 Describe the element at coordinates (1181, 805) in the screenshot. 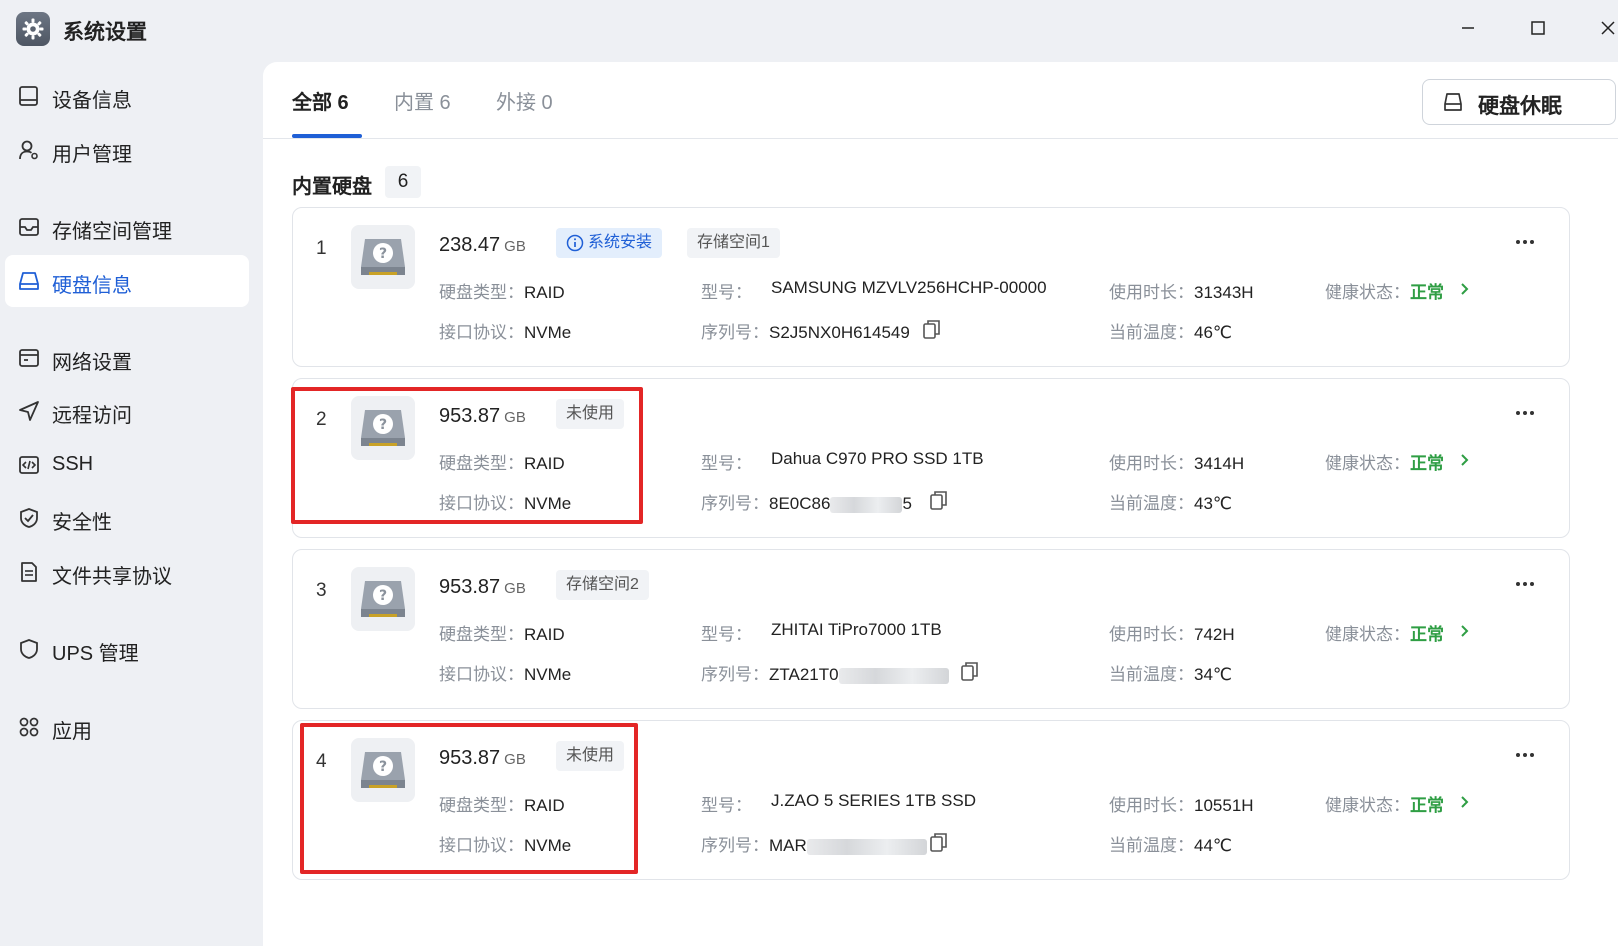

I see `usage-field: 使用时长：10551H` at that location.